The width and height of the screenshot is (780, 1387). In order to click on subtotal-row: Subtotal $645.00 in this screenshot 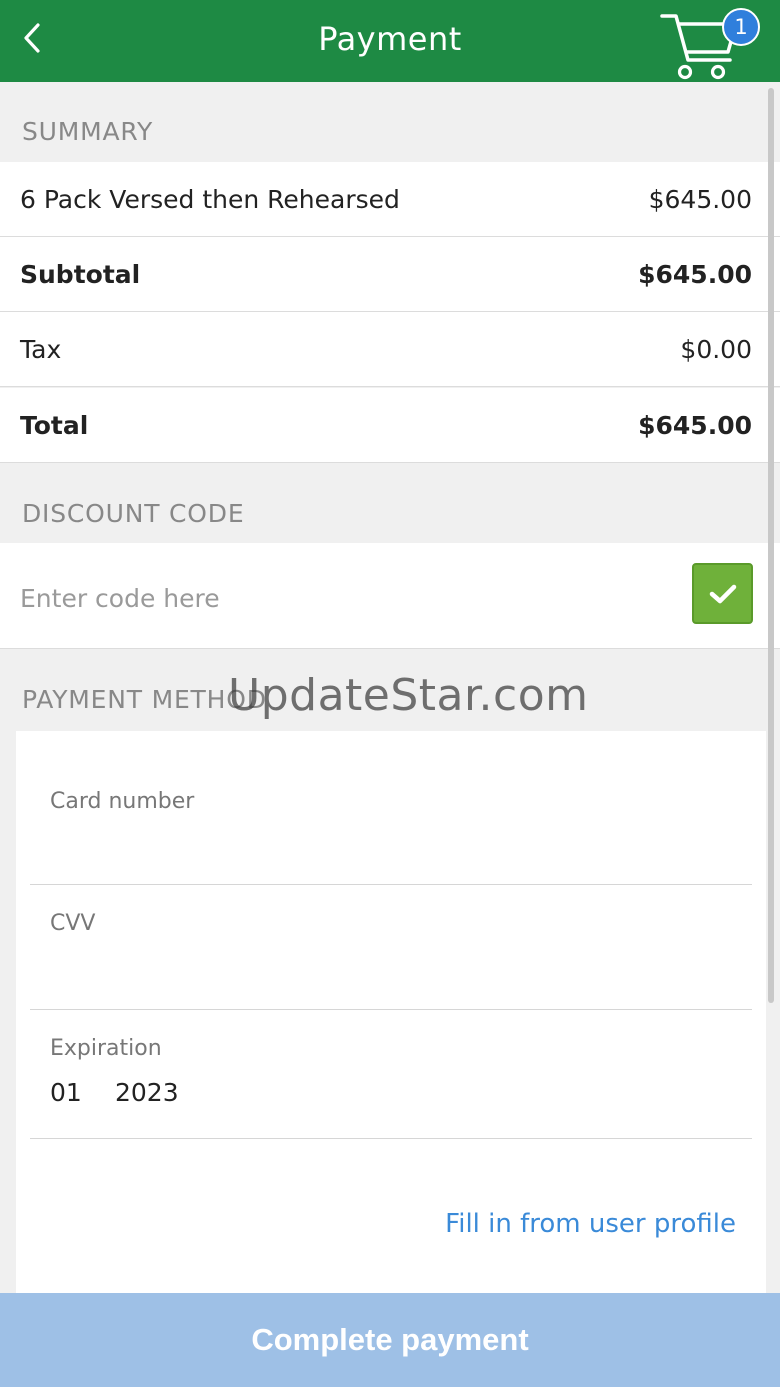, I will do `click(390, 274)`.